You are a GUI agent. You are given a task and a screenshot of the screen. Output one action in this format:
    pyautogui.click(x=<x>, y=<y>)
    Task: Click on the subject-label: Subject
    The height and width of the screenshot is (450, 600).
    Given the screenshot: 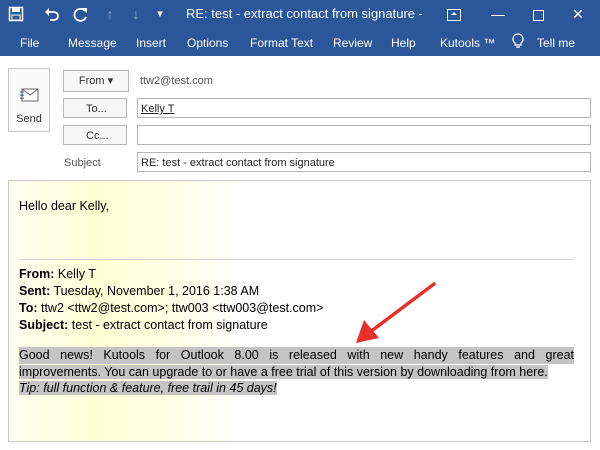 What is the action you would take?
    pyautogui.click(x=82, y=163)
    